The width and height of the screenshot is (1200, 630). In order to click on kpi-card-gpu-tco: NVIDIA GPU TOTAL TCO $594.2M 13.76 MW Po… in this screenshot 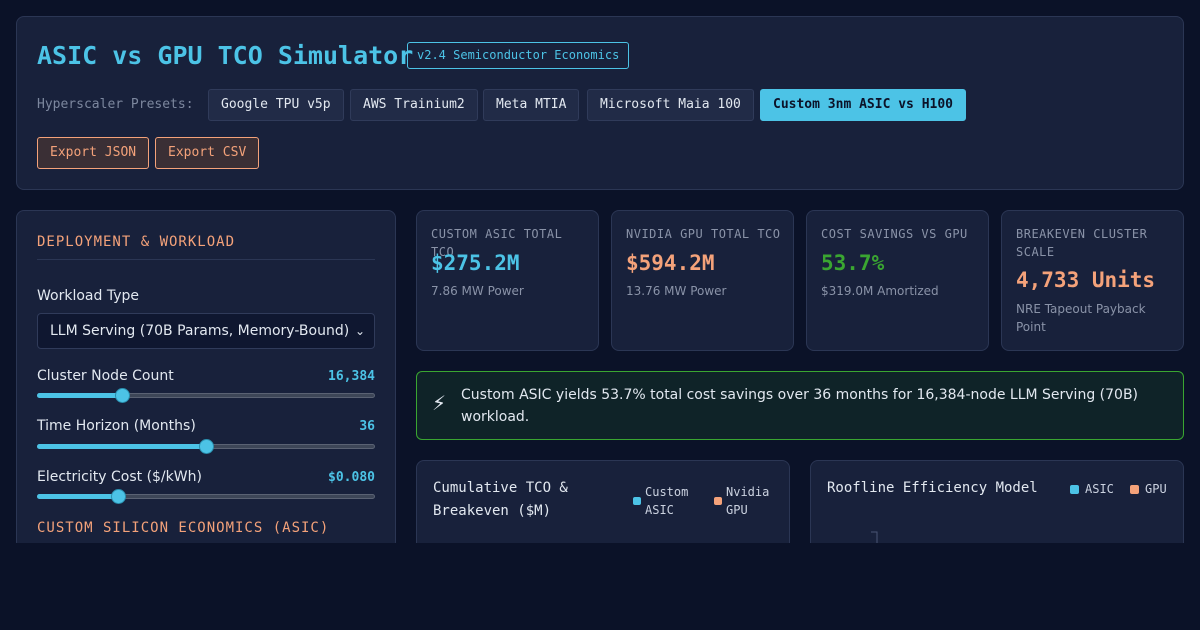, I will do `click(702, 280)`.